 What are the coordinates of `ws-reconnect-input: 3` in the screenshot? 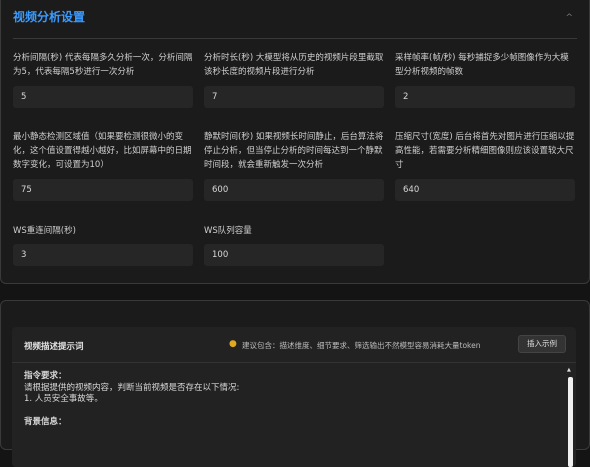 It's located at (103, 255).